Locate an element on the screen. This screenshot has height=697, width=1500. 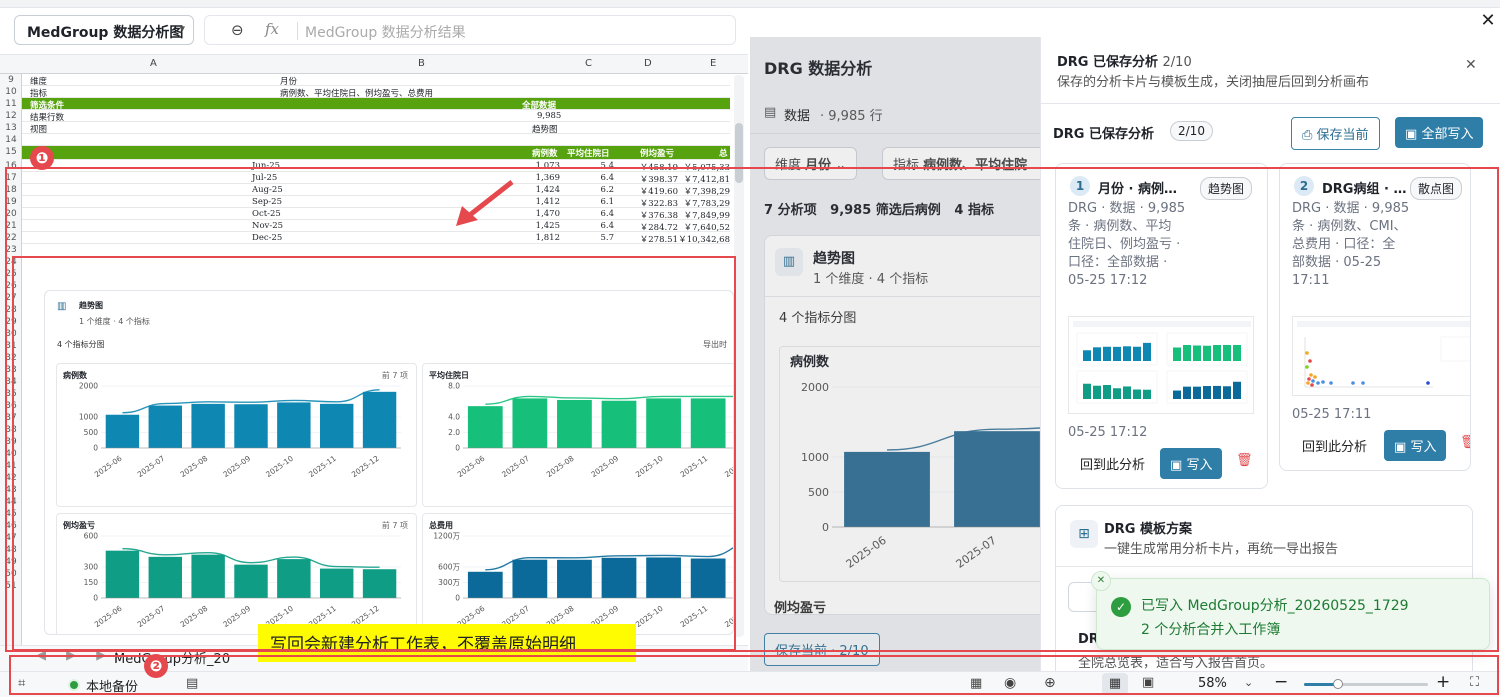
row-number: 44 is located at coordinates (11, 502).